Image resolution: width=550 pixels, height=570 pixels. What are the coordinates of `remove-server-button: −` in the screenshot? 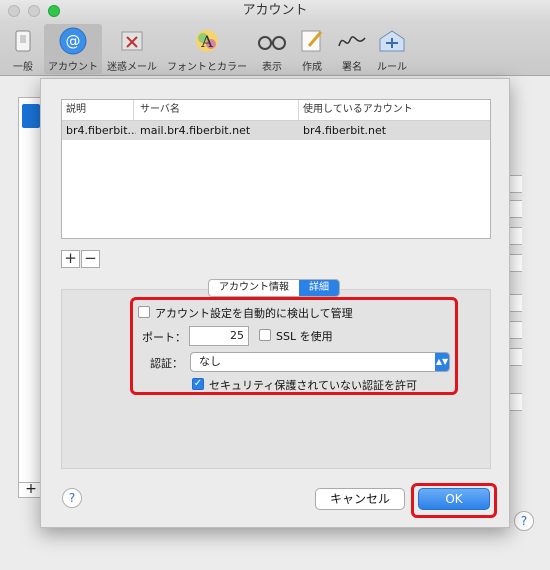 It's located at (90, 259).